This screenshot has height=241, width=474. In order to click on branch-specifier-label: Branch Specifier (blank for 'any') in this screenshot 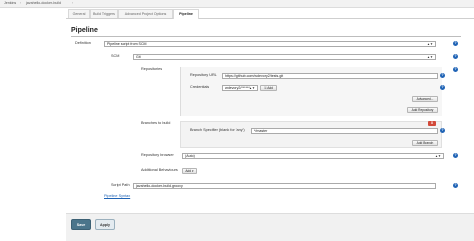, I will do `click(217, 130)`.